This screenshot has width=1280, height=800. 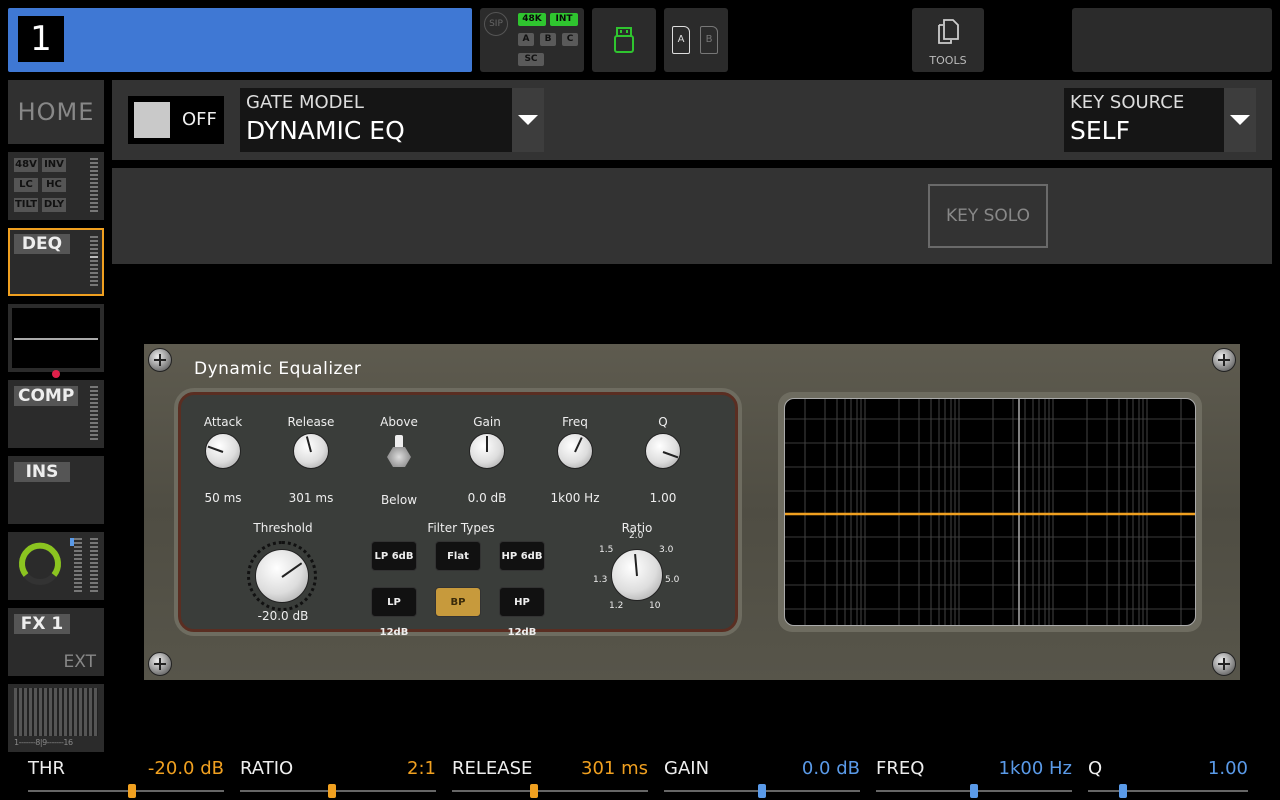 I want to click on param-thr-thumb, so click(x=131, y=791).